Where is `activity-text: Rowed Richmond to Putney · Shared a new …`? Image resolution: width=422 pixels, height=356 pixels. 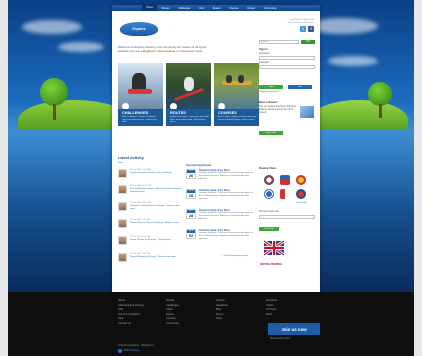
activity-text: Rowed Richmond to Putney · Shared a new … is located at coordinates (156, 257).